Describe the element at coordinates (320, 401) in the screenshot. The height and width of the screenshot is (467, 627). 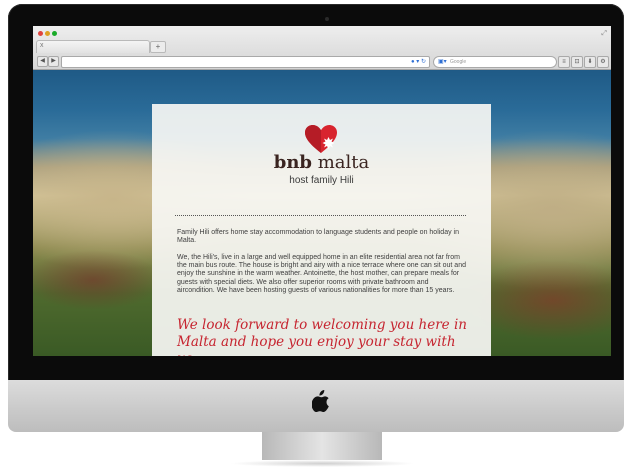
I see `apple-logo-icon` at that location.